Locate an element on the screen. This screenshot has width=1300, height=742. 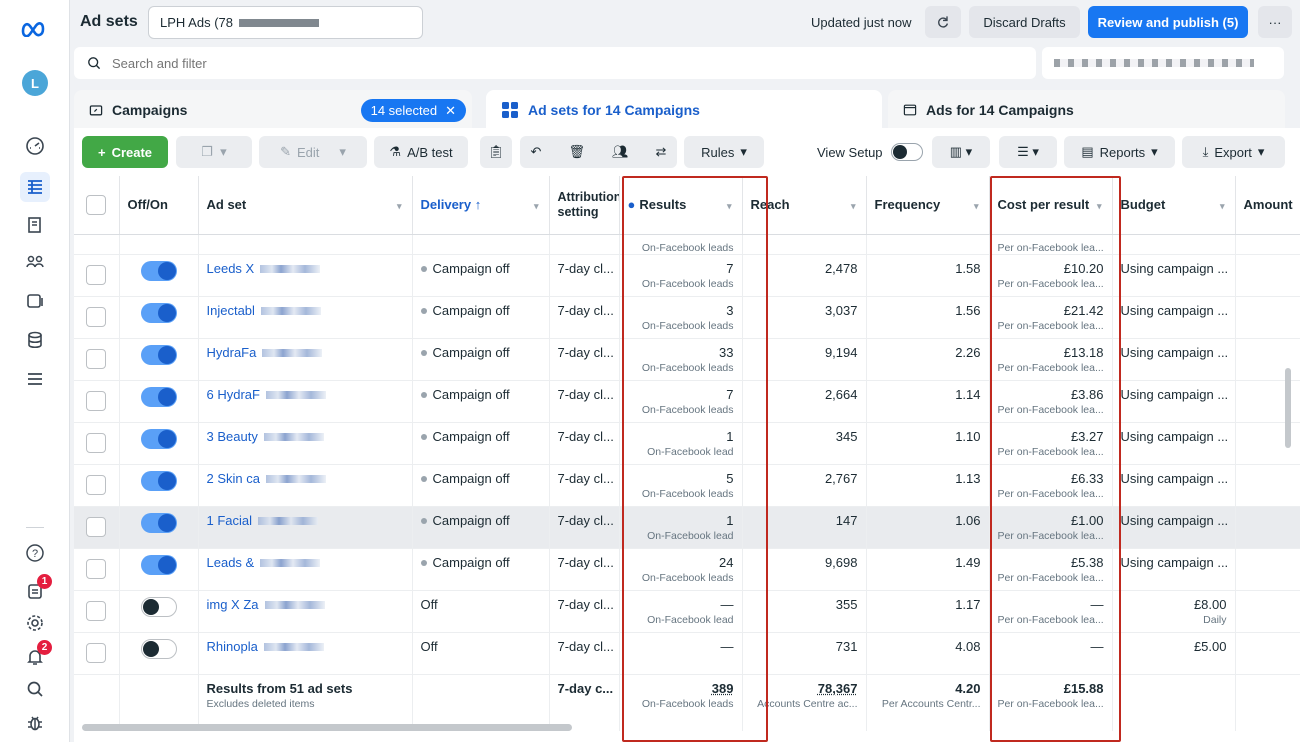
review-publish-button: Review and publish (5) is located at coordinates (1168, 22).